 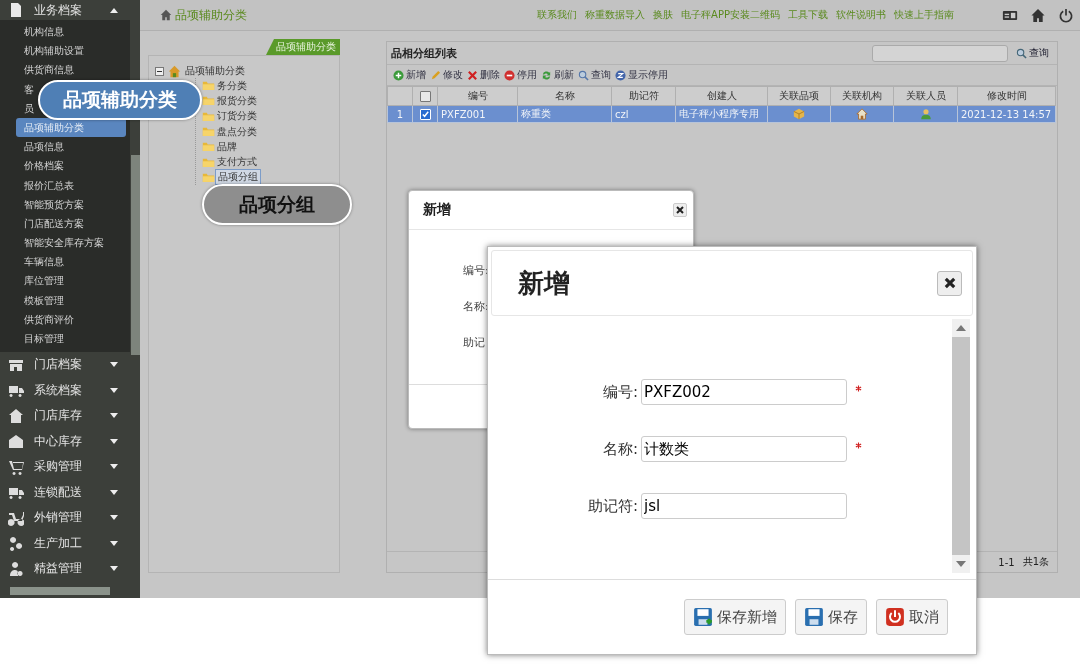 I want to click on sidebar-item: 机构辅助设置, so click(x=54, y=51).